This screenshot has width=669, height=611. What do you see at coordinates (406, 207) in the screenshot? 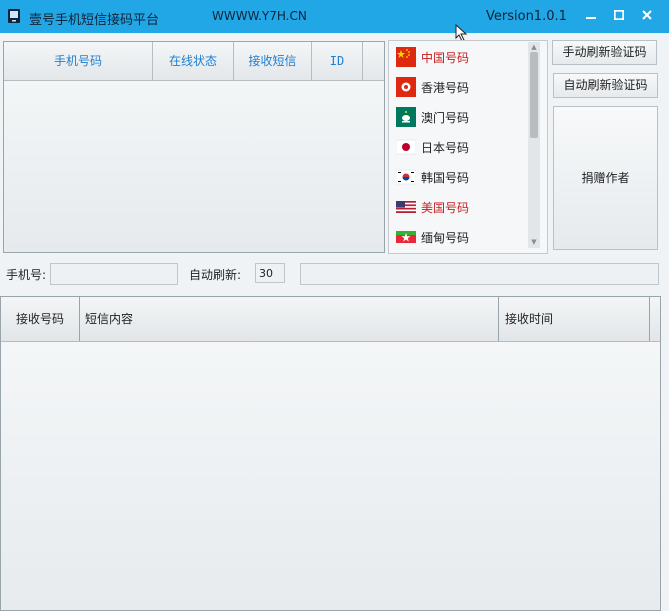
I see `usa-flag-icon` at bounding box center [406, 207].